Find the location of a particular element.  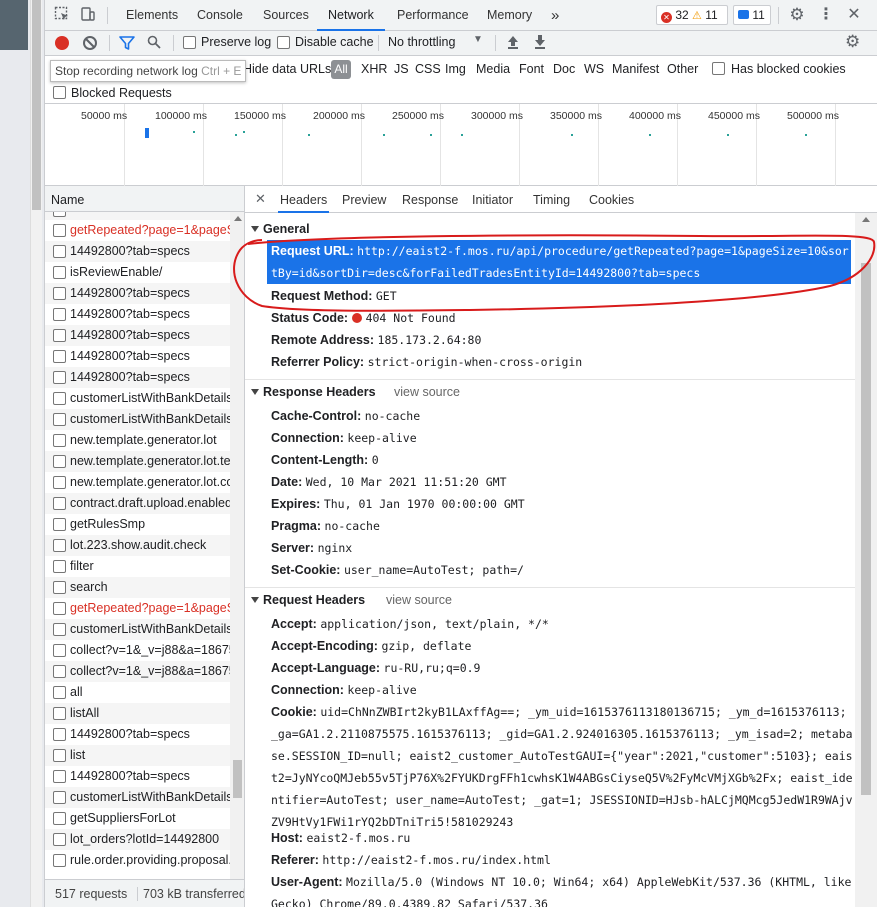

details-scrollbar is located at coordinates (866, 560).